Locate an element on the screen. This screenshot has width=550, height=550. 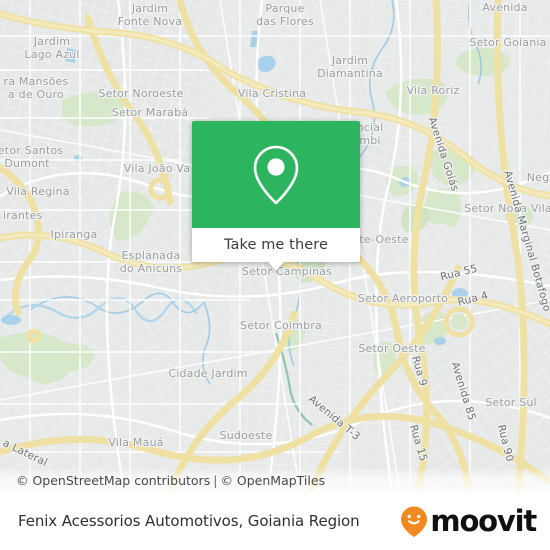
popup-pointer is located at coordinates (276, 266).